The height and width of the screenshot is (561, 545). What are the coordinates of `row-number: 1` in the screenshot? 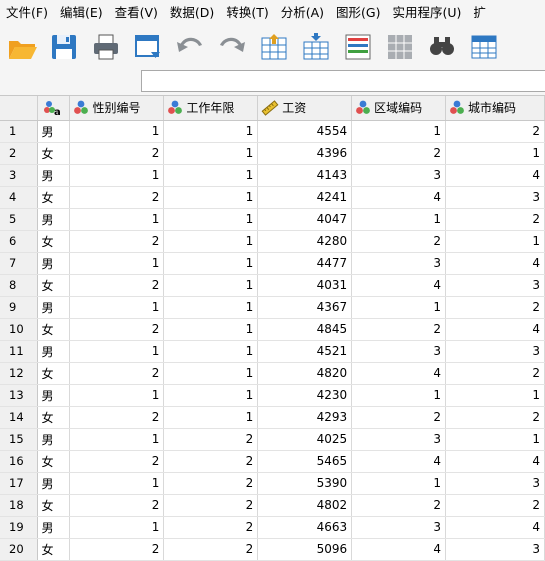 It's located at (19, 131).